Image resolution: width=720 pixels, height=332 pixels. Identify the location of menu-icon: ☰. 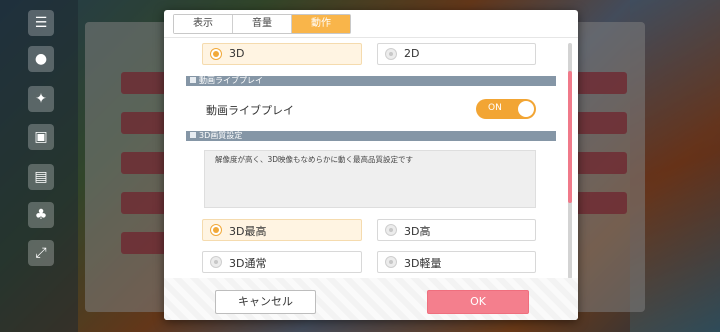
(41, 23).